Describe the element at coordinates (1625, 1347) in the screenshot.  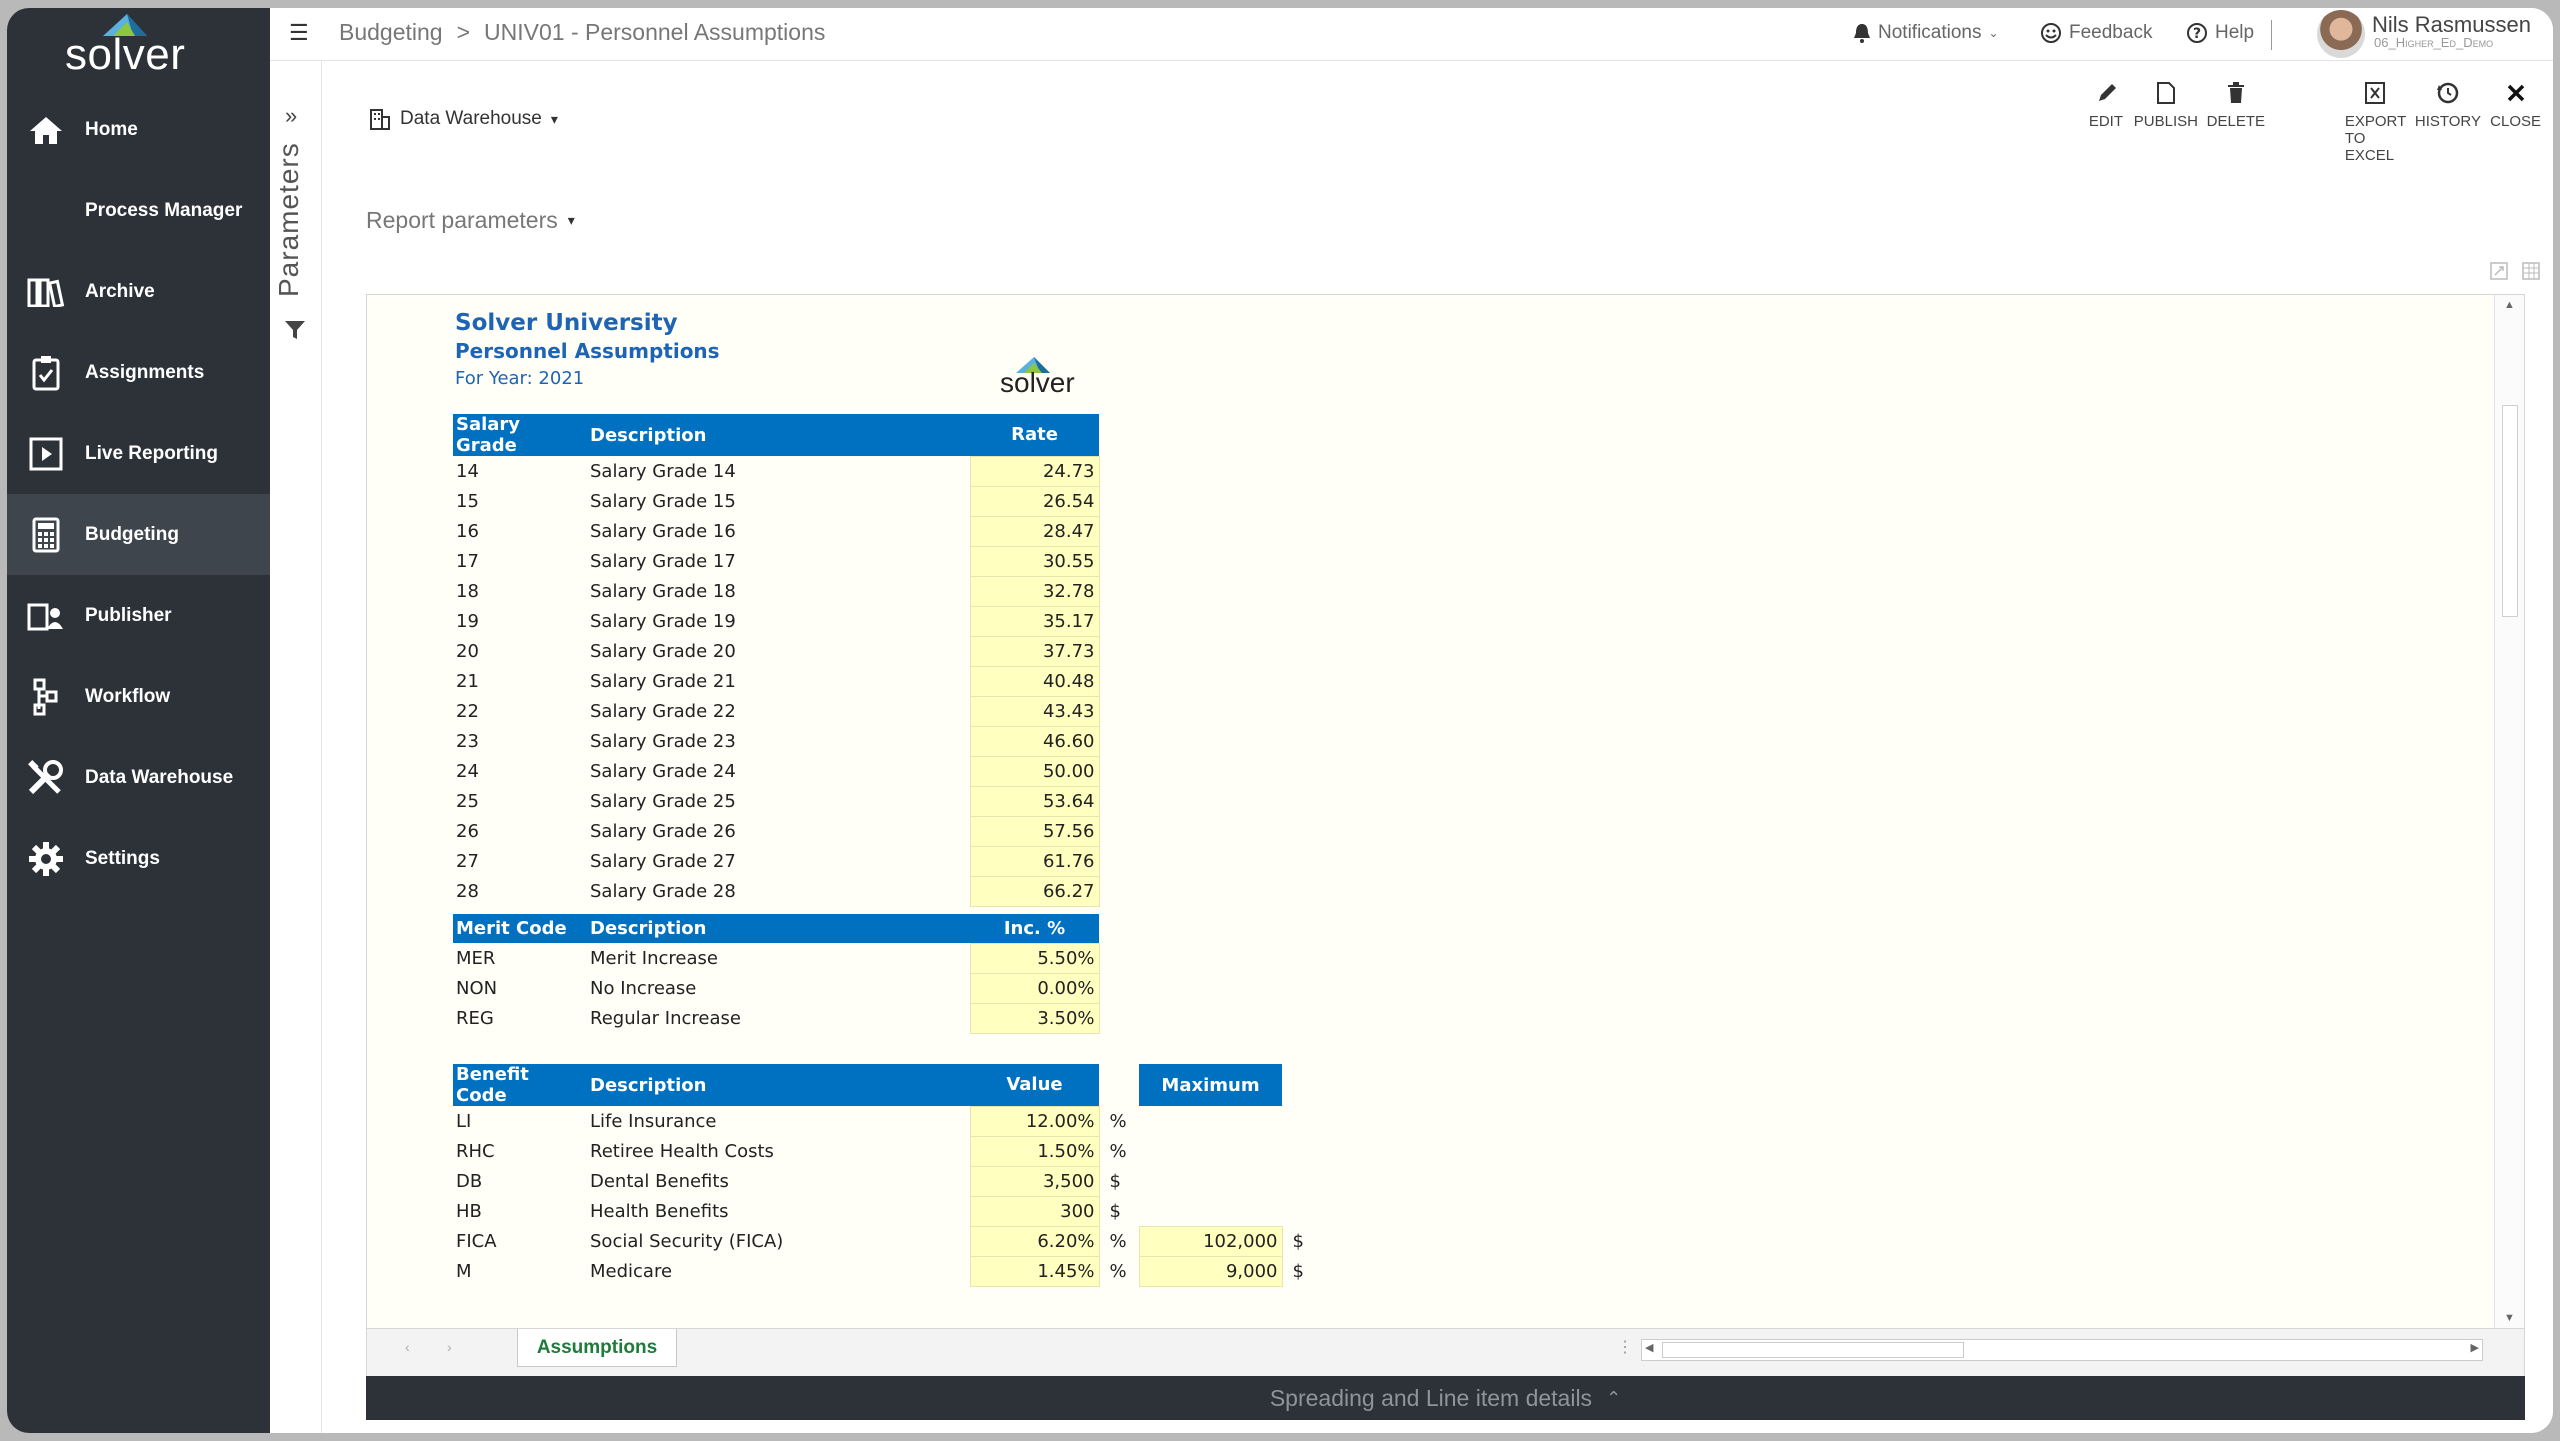
I see `splitter-icon: ⋮` at that location.